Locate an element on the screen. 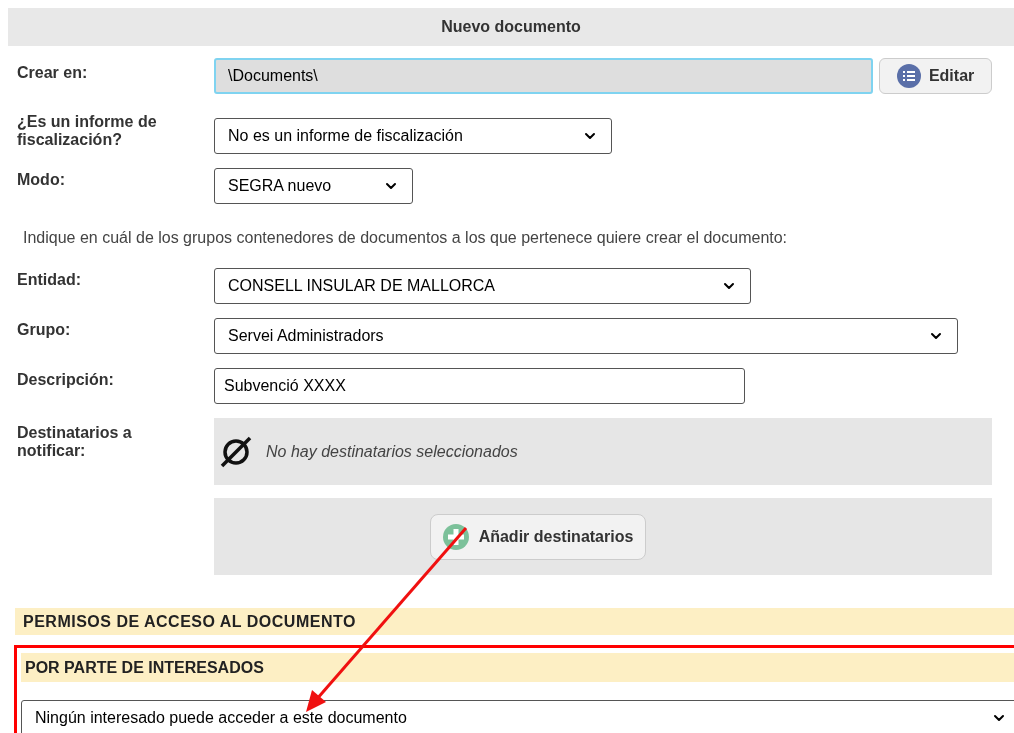 The width and height of the screenshot is (1014, 733). field-label: Modo: is located at coordinates (41, 180).